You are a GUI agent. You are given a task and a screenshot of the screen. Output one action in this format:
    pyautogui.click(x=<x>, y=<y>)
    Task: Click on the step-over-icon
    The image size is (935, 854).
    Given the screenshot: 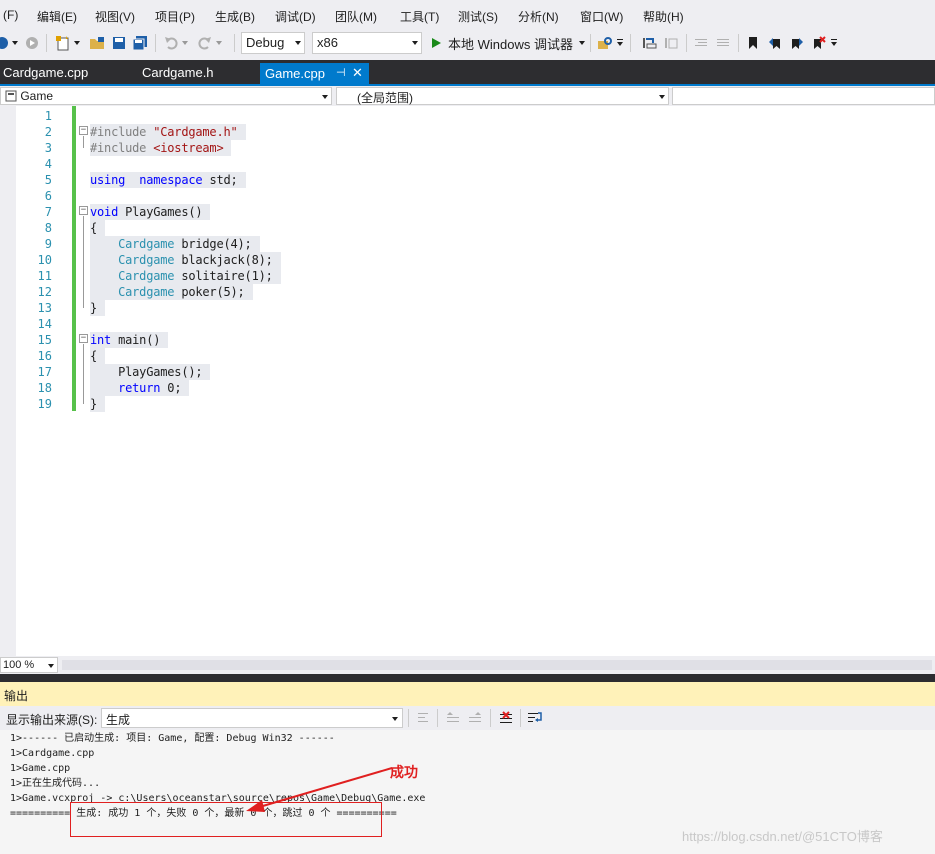 What is the action you would take?
    pyautogui.click(x=671, y=43)
    